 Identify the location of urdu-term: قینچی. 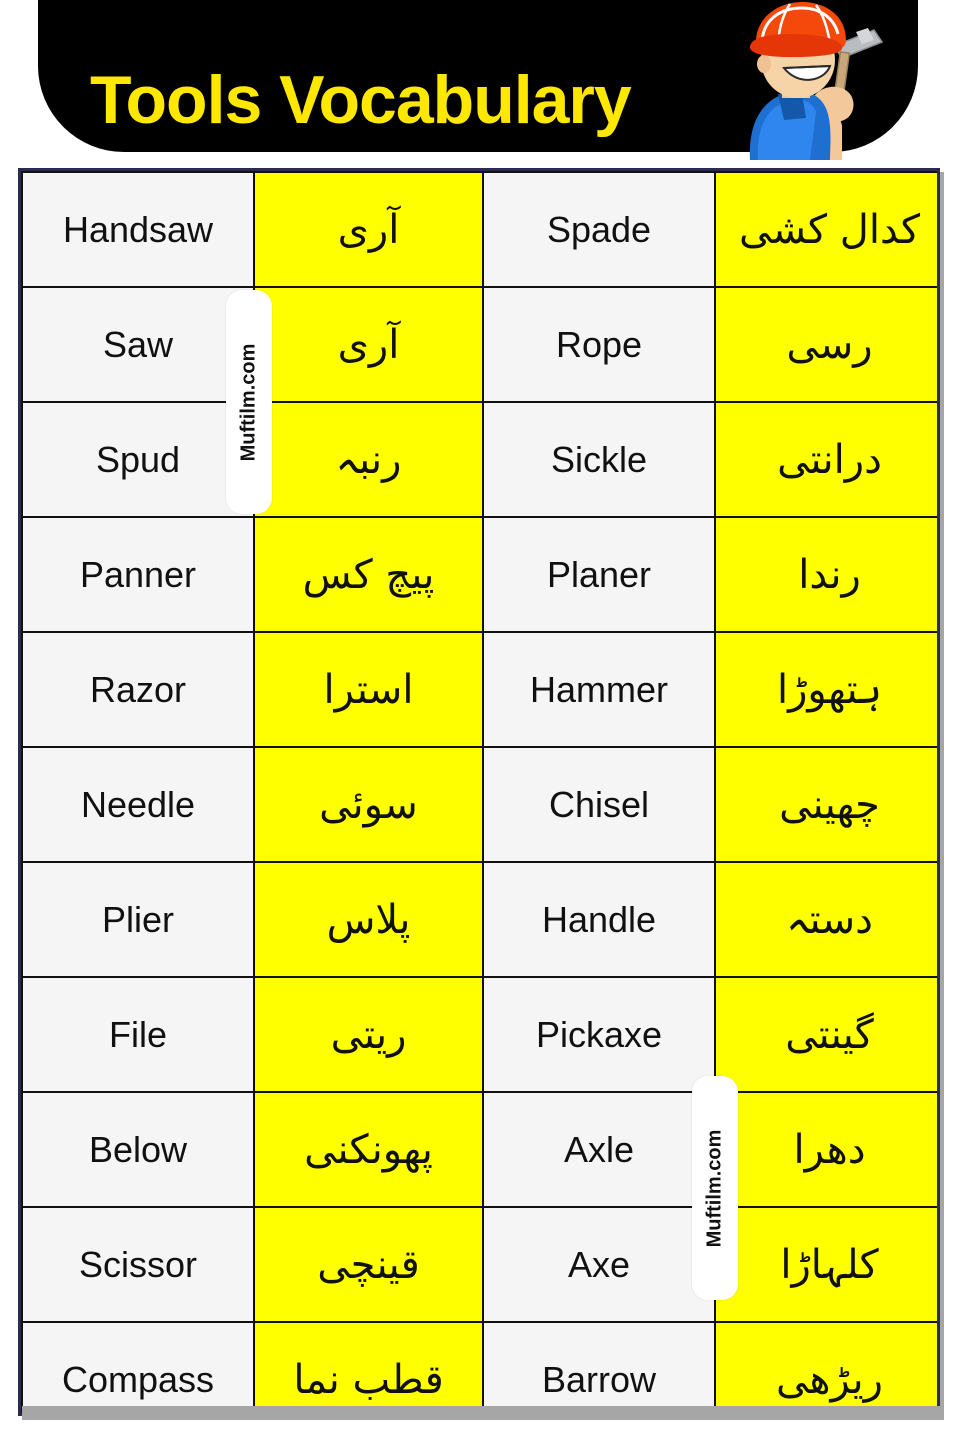
(368, 1264).